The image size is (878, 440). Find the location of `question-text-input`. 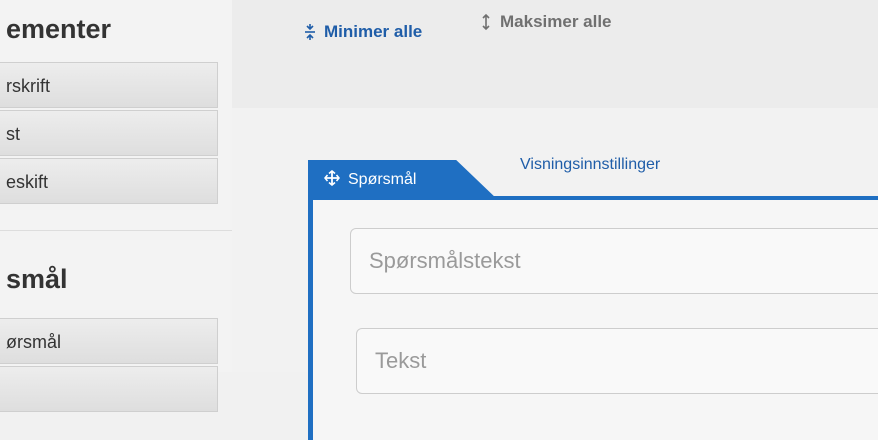

question-text-input is located at coordinates (614, 261).